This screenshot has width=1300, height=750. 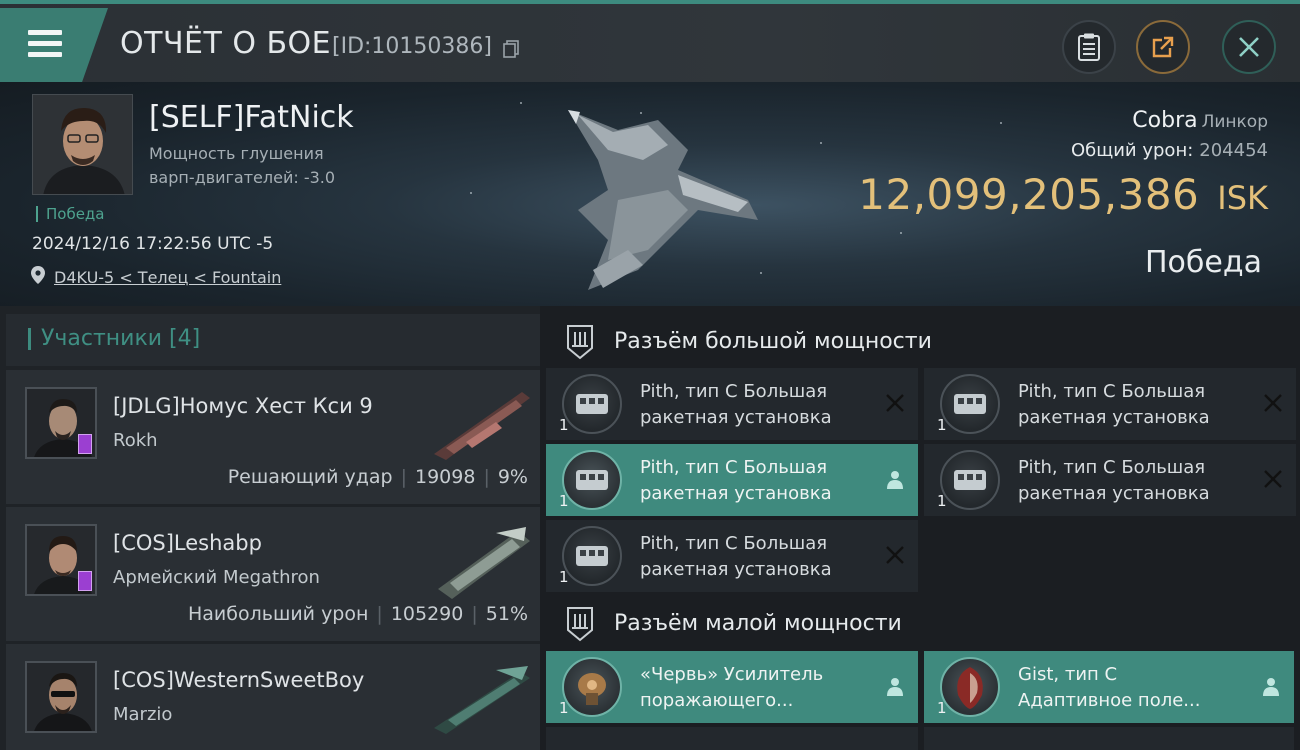 What do you see at coordinates (143, 714) in the screenshot?
I see `participant-ship: Marzio` at bounding box center [143, 714].